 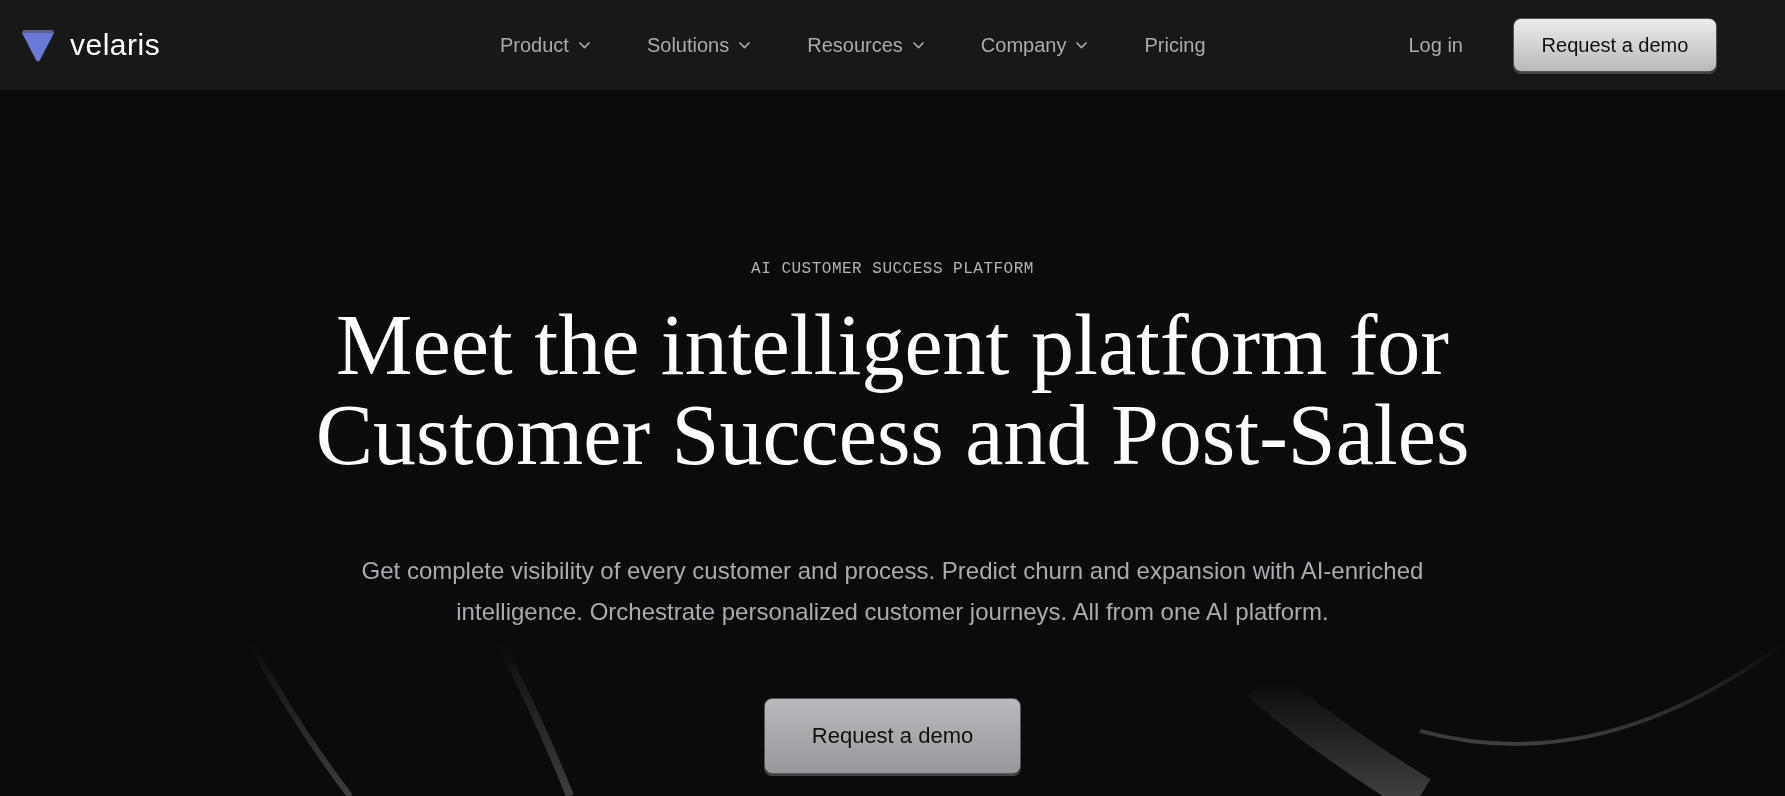 I want to click on nav-dropdown: Resources, so click(x=866, y=45).